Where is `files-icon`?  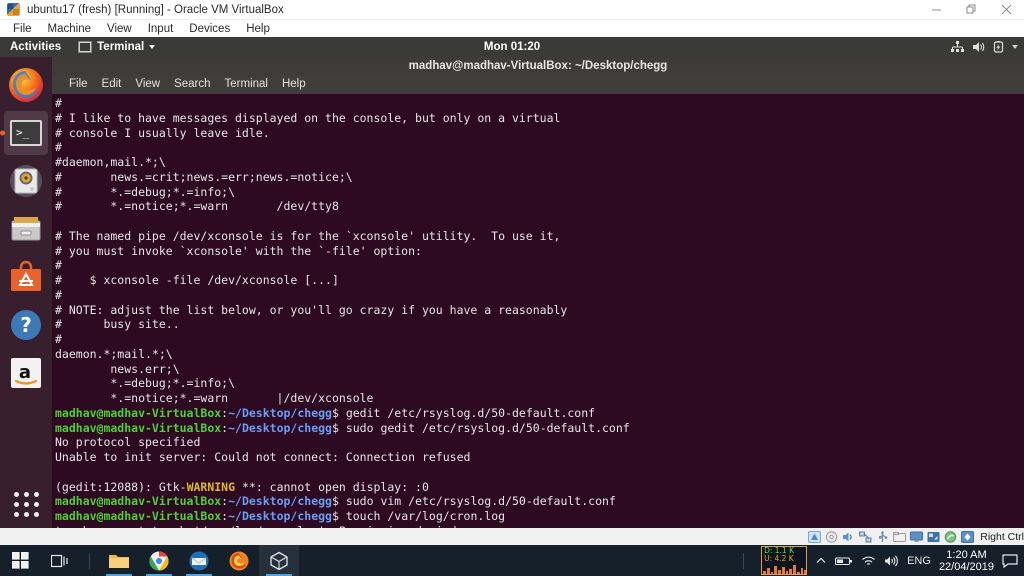
files-icon is located at coordinates (26, 229).